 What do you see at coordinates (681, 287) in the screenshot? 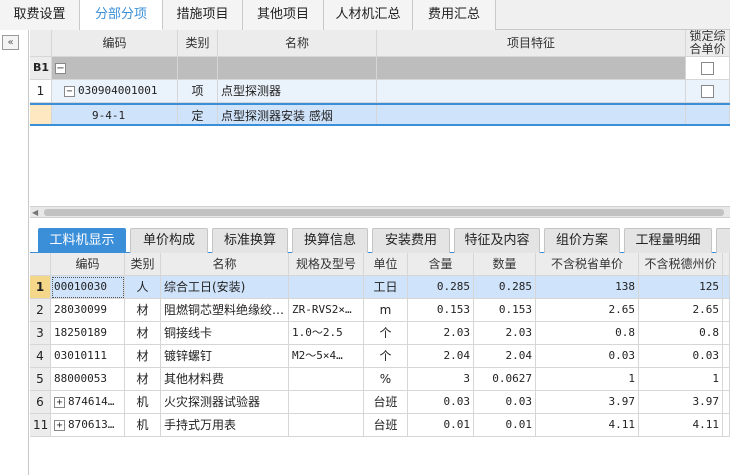
I see `price-dezhou-cell: 125` at bounding box center [681, 287].